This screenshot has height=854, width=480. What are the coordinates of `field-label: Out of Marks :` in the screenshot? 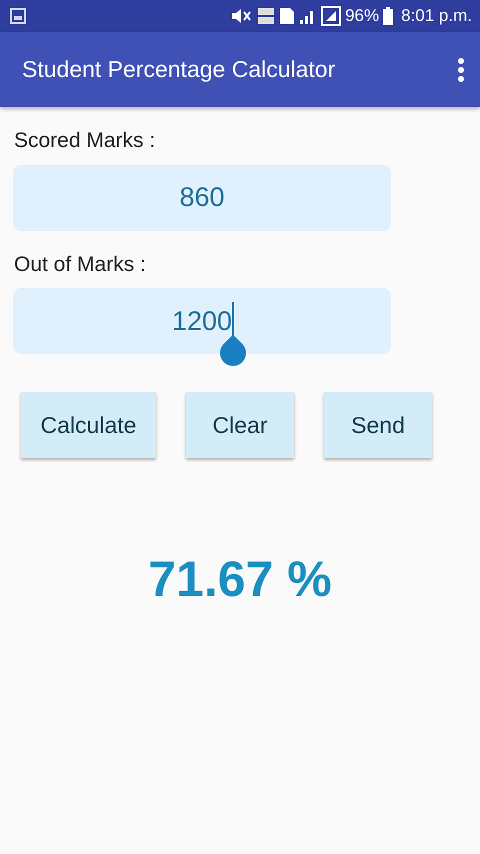 It's located at (80, 265).